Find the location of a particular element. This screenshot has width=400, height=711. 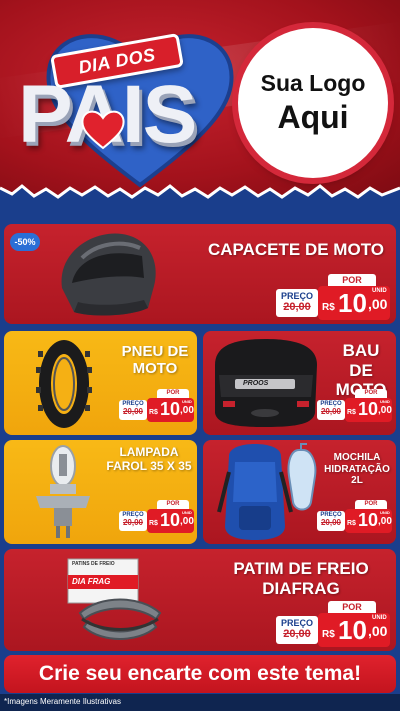

product-title: LAMPADA FAROL 35 X 35 is located at coordinates (149, 459).